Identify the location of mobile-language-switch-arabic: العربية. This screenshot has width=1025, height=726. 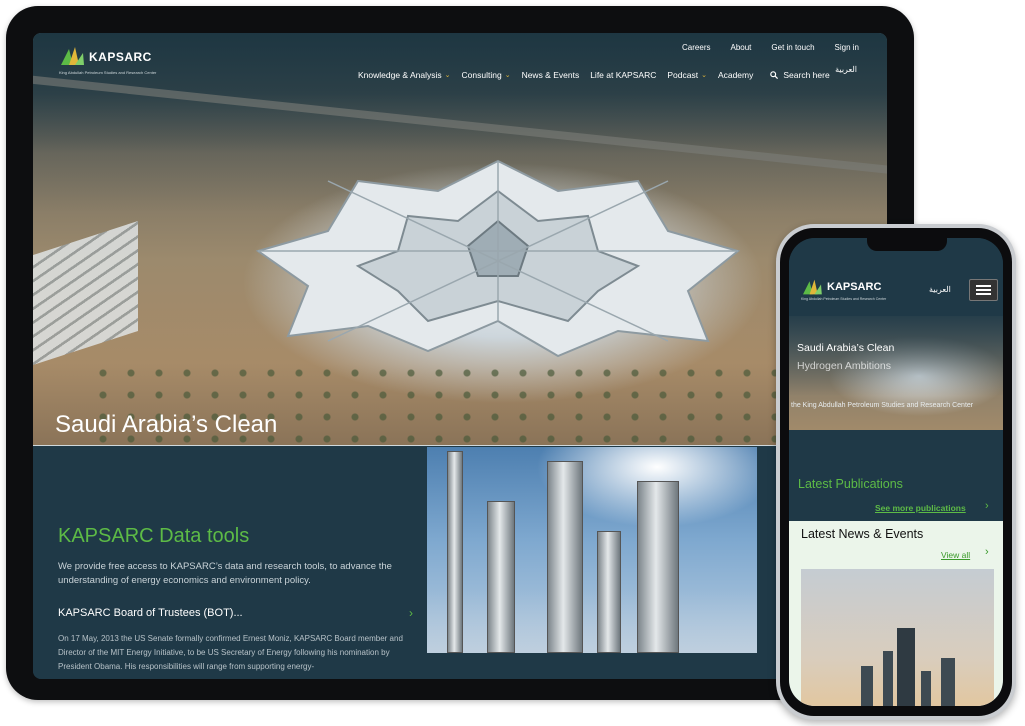
(940, 289).